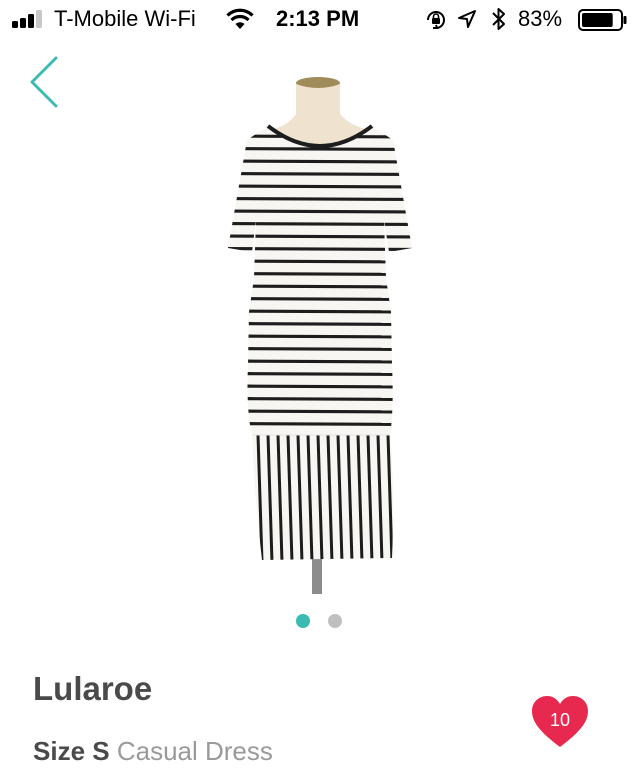  Describe the element at coordinates (194, 751) in the screenshot. I see `category-label: Casual Dress` at that location.